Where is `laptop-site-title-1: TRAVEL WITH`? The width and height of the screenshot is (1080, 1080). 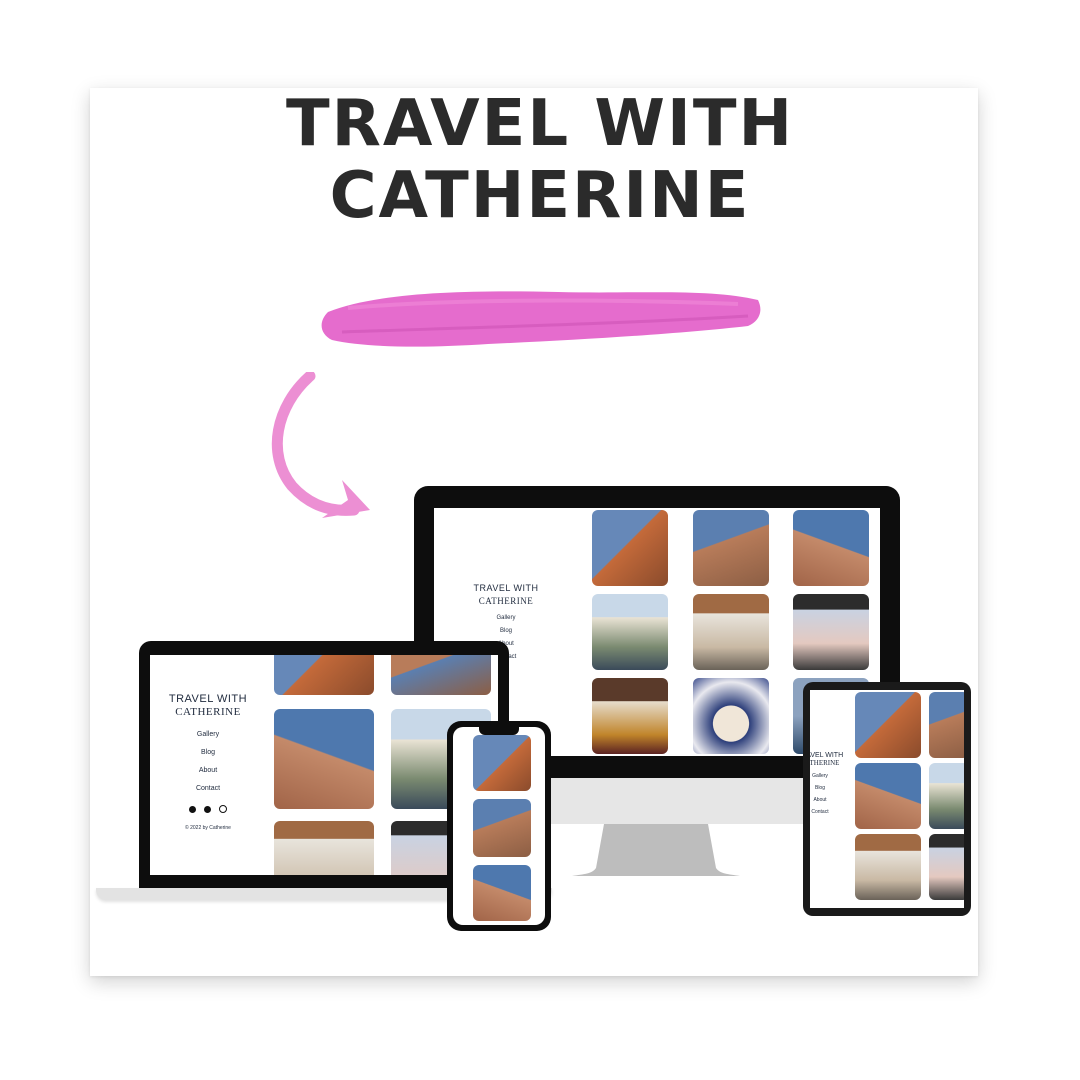
laptop-site-title-1: TRAVEL WITH is located at coordinates (208, 699).